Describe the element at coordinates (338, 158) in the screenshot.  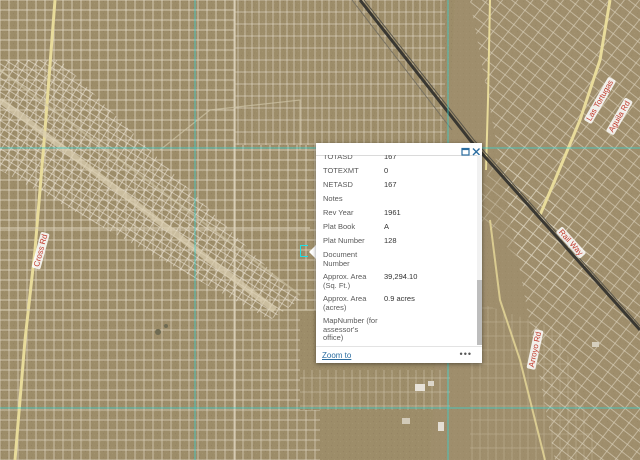
I see `attr-key: TOTASD` at that location.